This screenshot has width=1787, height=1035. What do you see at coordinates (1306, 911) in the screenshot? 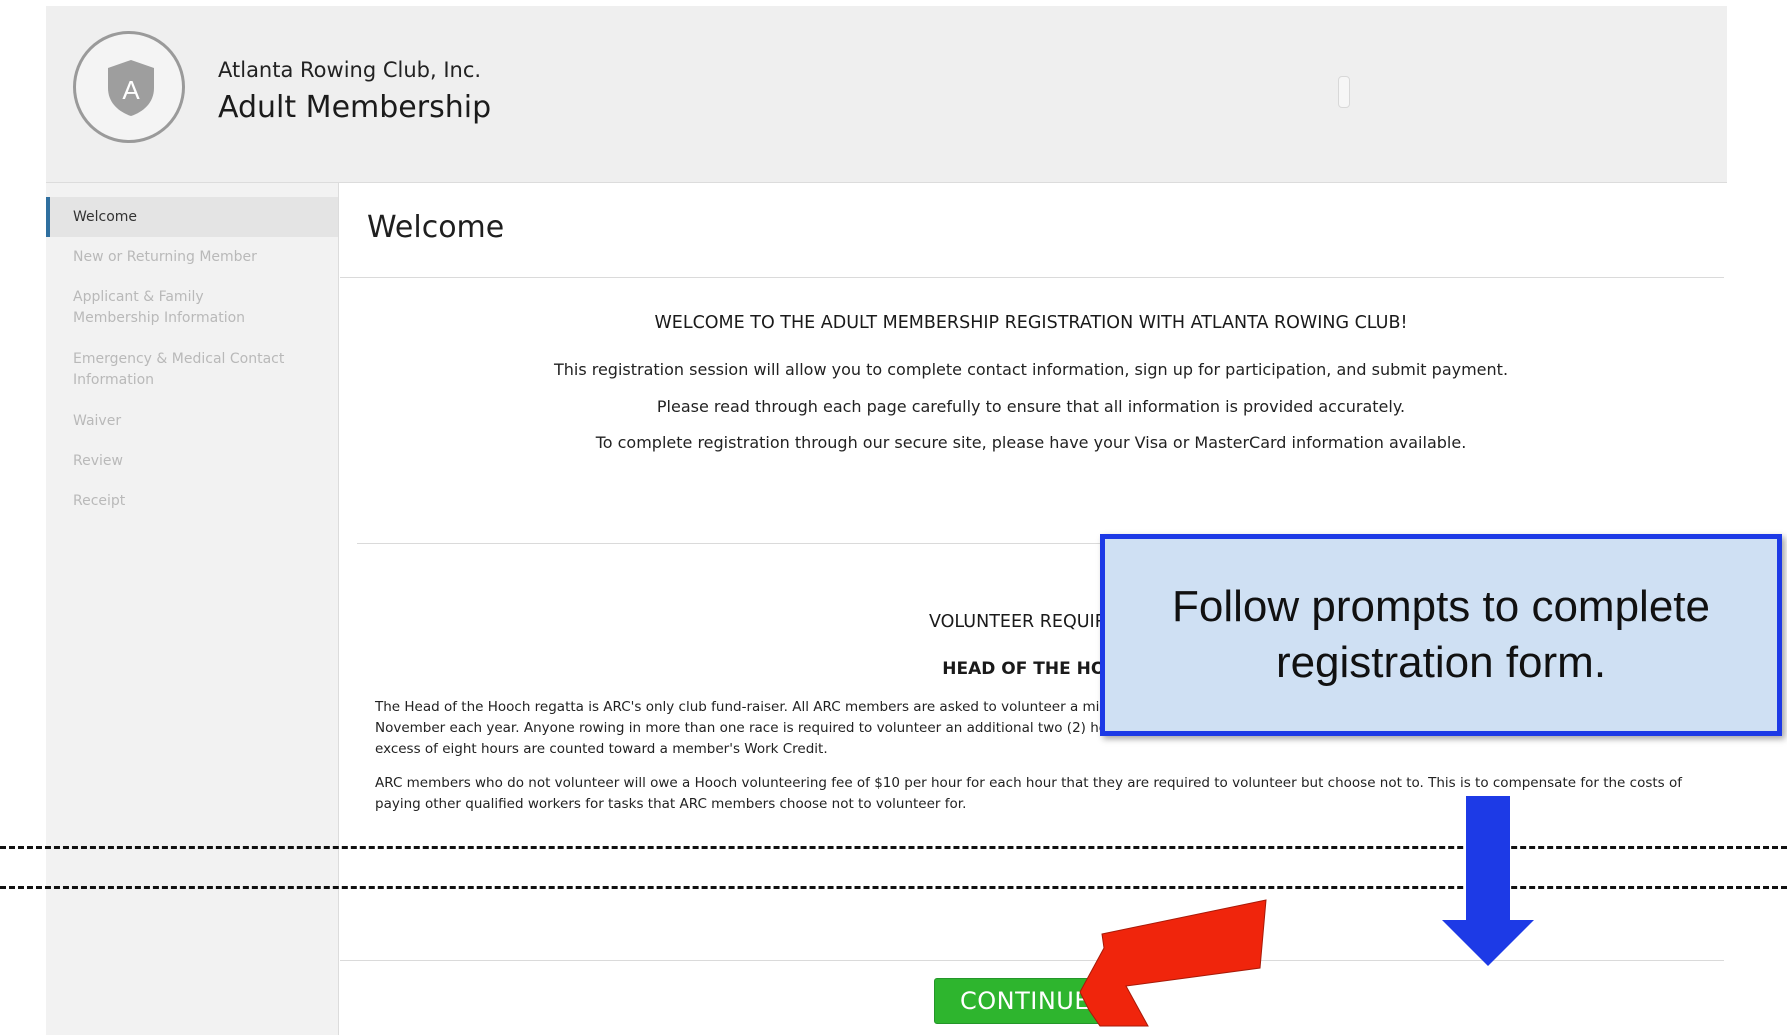
I see `annotation-arrows` at bounding box center [1306, 911].